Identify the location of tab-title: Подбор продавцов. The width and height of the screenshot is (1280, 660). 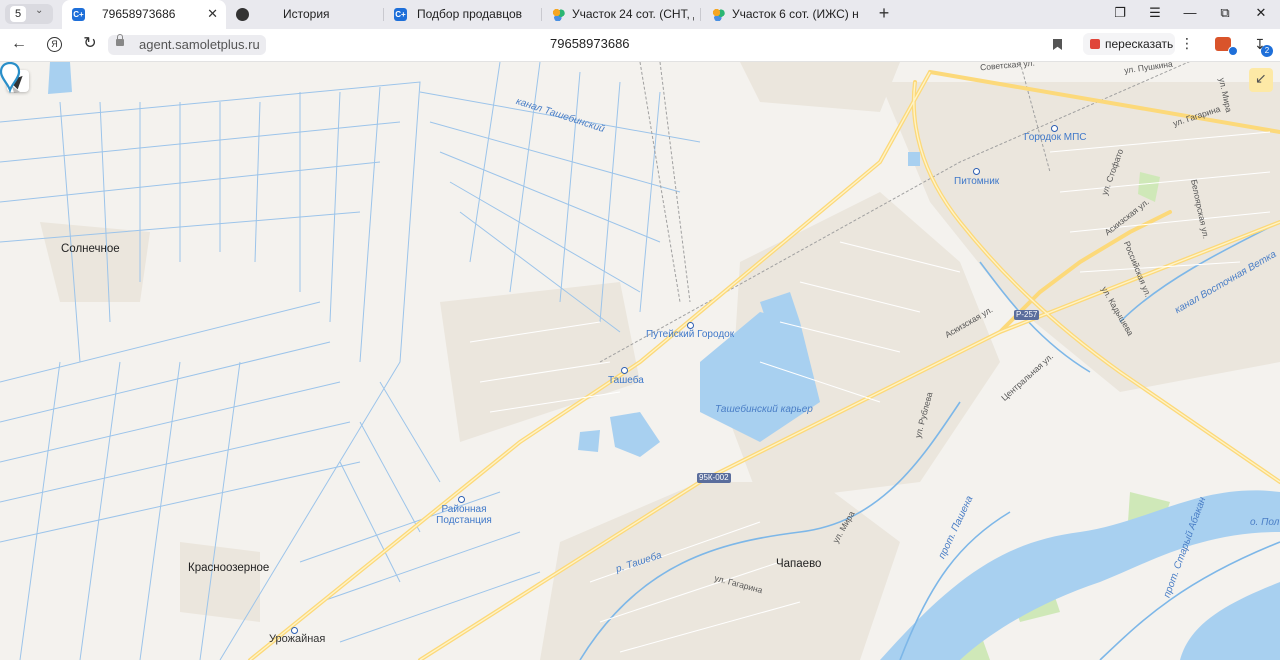
(470, 14).